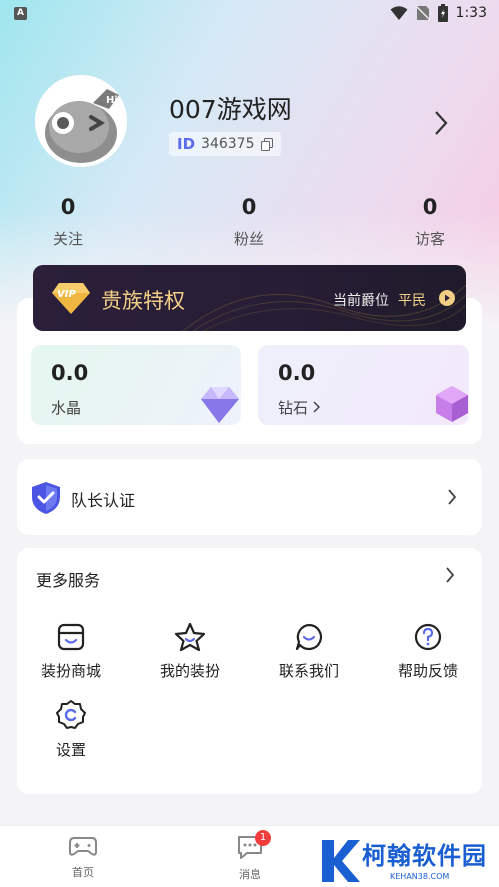 The height and width of the screenshot is (887, 499). What do you see at coordinates (68, 207) in the screenshot?
I see `stat-following-count: 0` at bounding box center [68, 207].